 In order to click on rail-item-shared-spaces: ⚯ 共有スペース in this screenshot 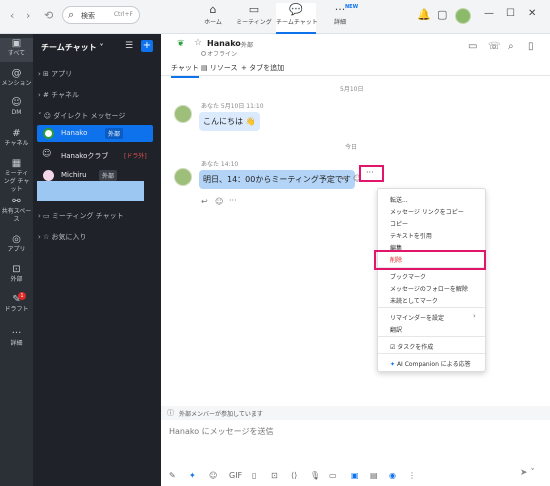, I will do `click(16, 209)`.